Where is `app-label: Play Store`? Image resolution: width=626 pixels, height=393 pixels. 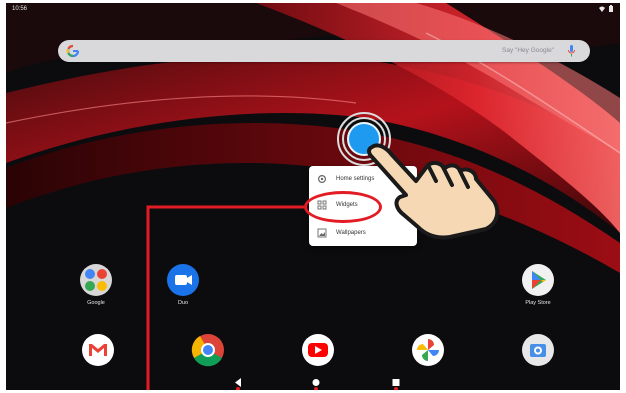 app-label: Play Store is located at coordinates (538, 303).